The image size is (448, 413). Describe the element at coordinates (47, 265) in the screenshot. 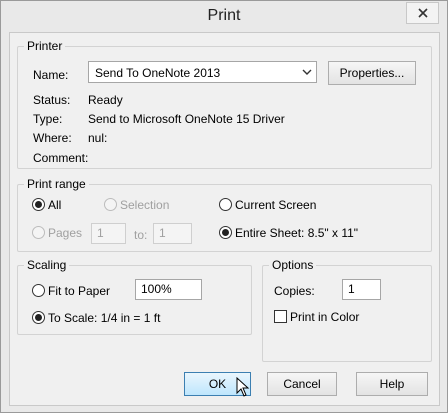

I see `scaling-legend: Scaling` at that location.